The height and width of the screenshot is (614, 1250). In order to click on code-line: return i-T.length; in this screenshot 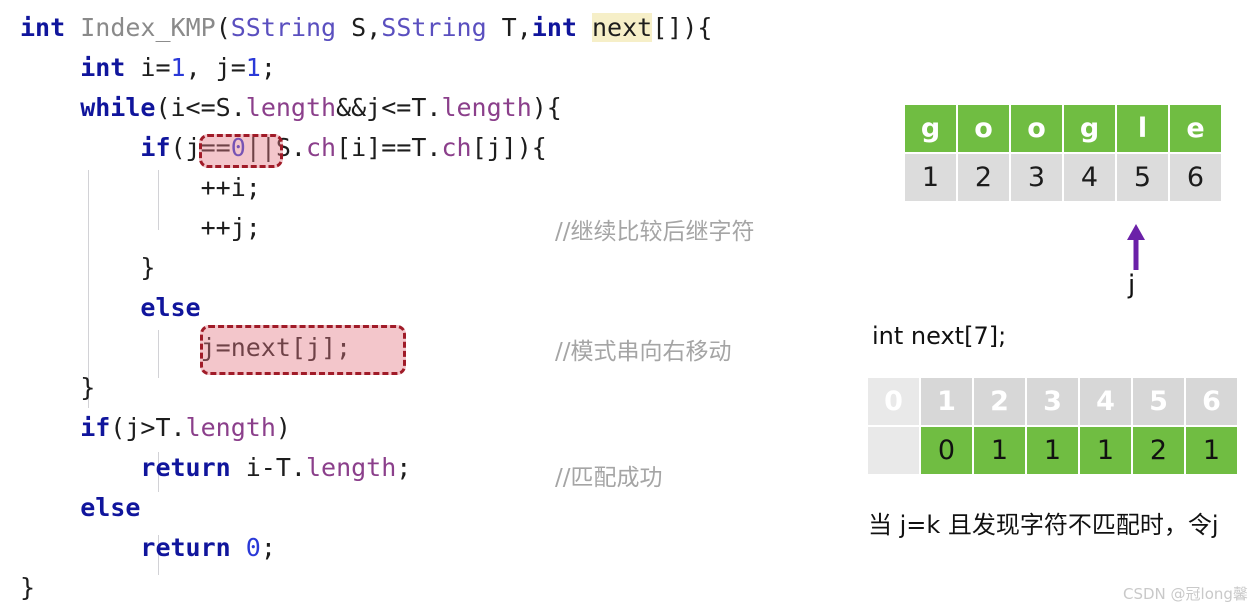, I will do `click(275, 468)`.